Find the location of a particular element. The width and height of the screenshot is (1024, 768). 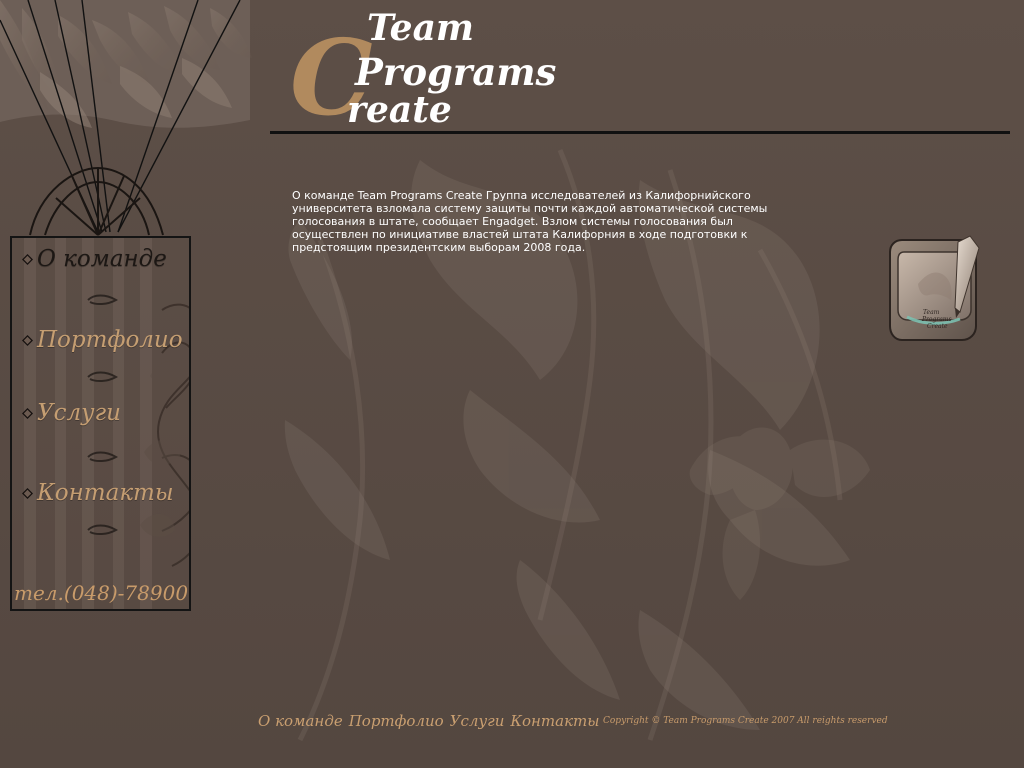

svg-text: Team is located at coordinates (931, 312).